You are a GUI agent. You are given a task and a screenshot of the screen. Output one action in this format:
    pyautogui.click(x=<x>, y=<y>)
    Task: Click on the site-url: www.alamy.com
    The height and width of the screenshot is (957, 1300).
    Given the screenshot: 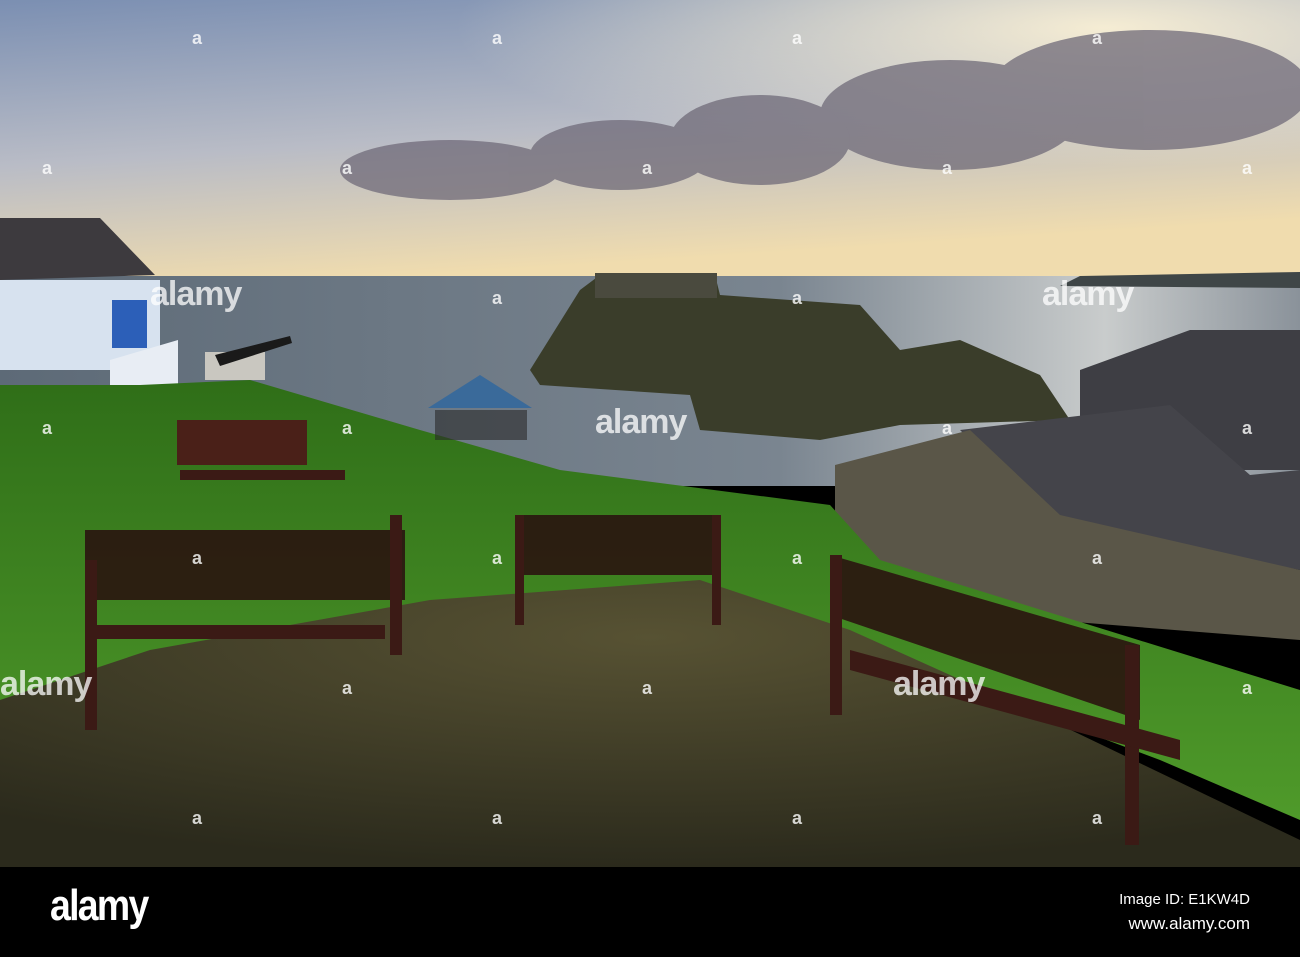 What is the action you would take?
    pyautogui.click(x=1189, y=923)
    